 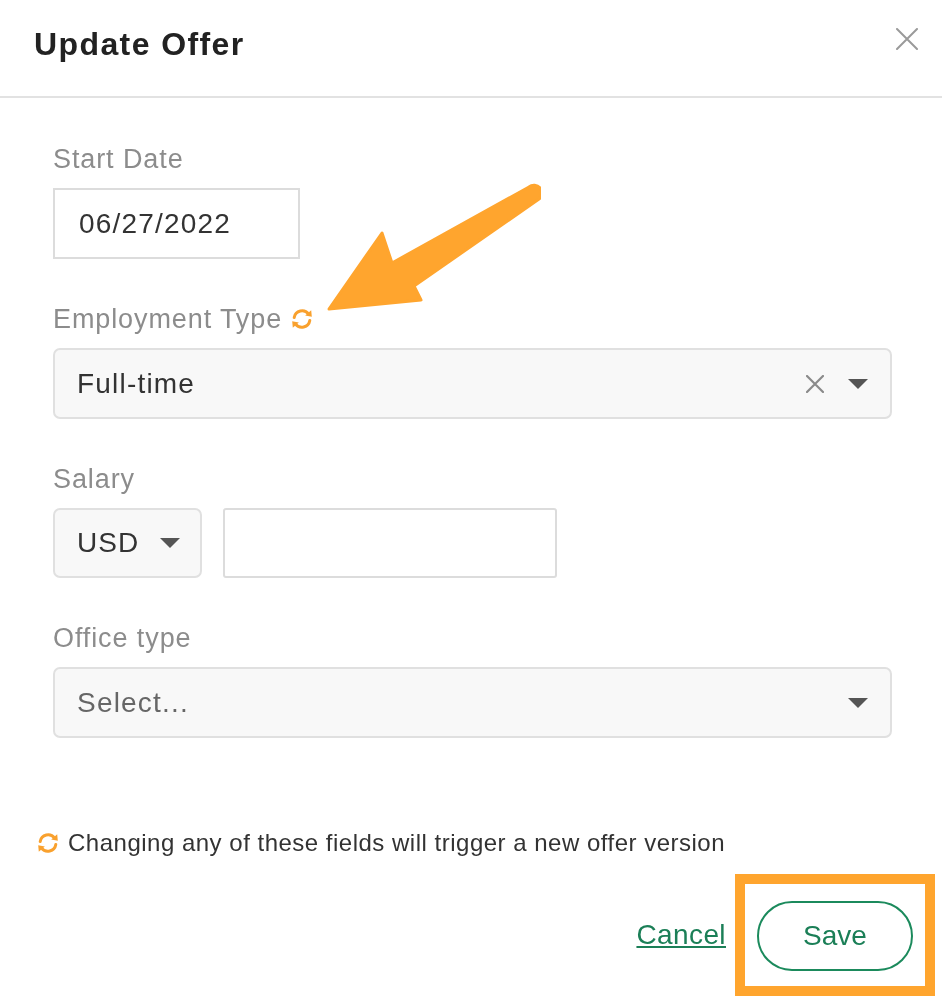 I want to click on field-label: Start Date, so click(x=118, y=159).